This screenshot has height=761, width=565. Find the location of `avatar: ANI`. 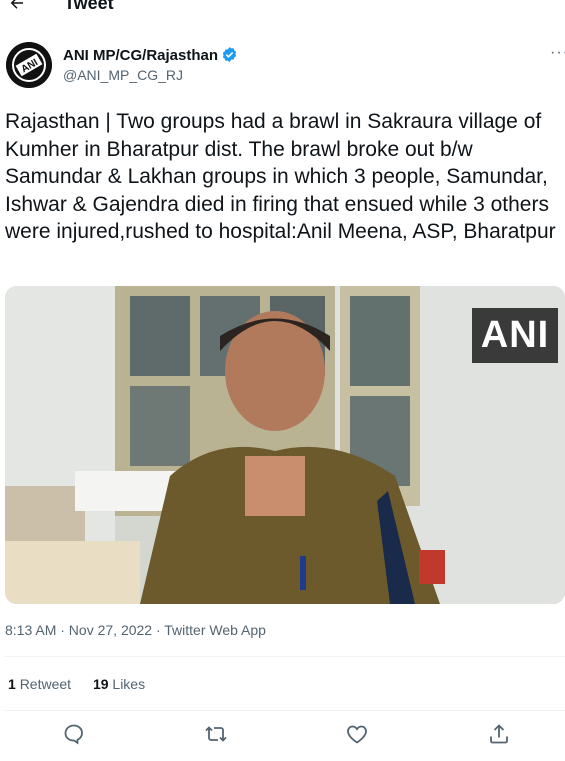

avatar: ANI is located at coordinates (29, 65).